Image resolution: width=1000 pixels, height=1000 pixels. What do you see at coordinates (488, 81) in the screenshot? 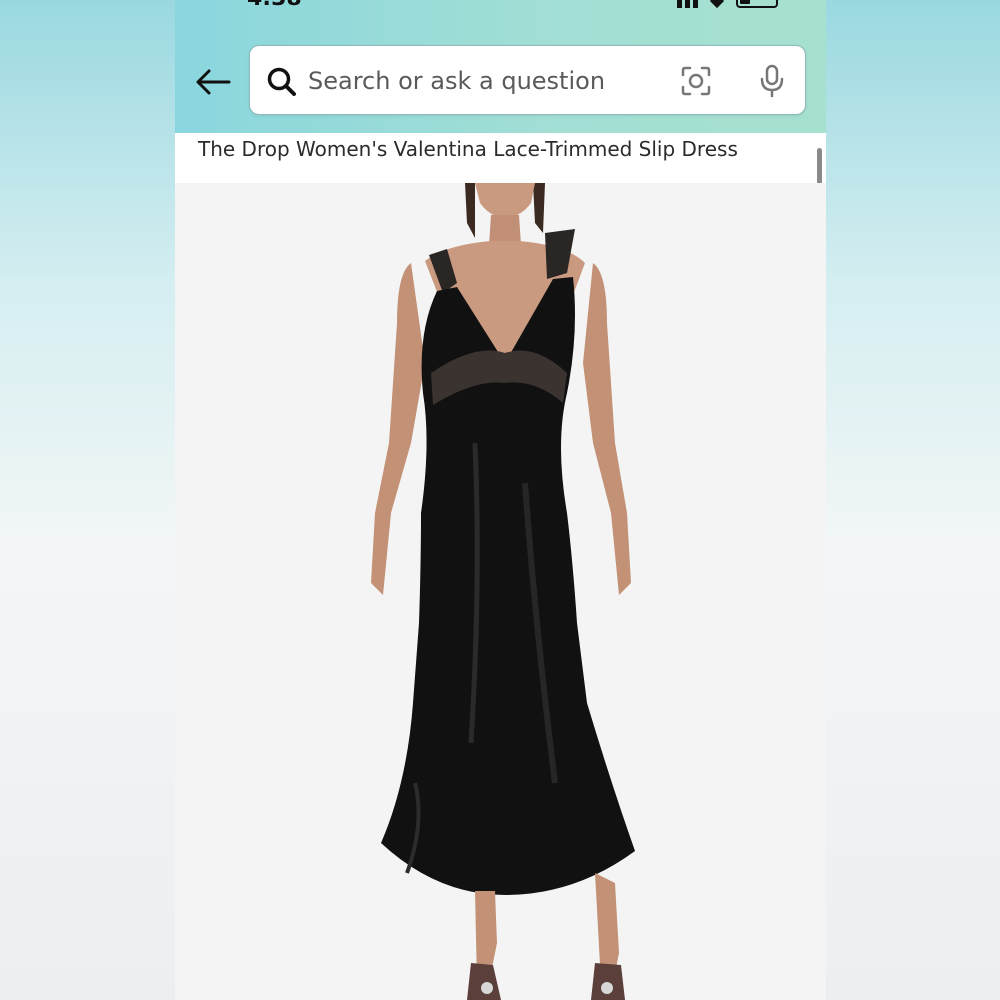
I see `search-input` at bounding box center [488, 81].